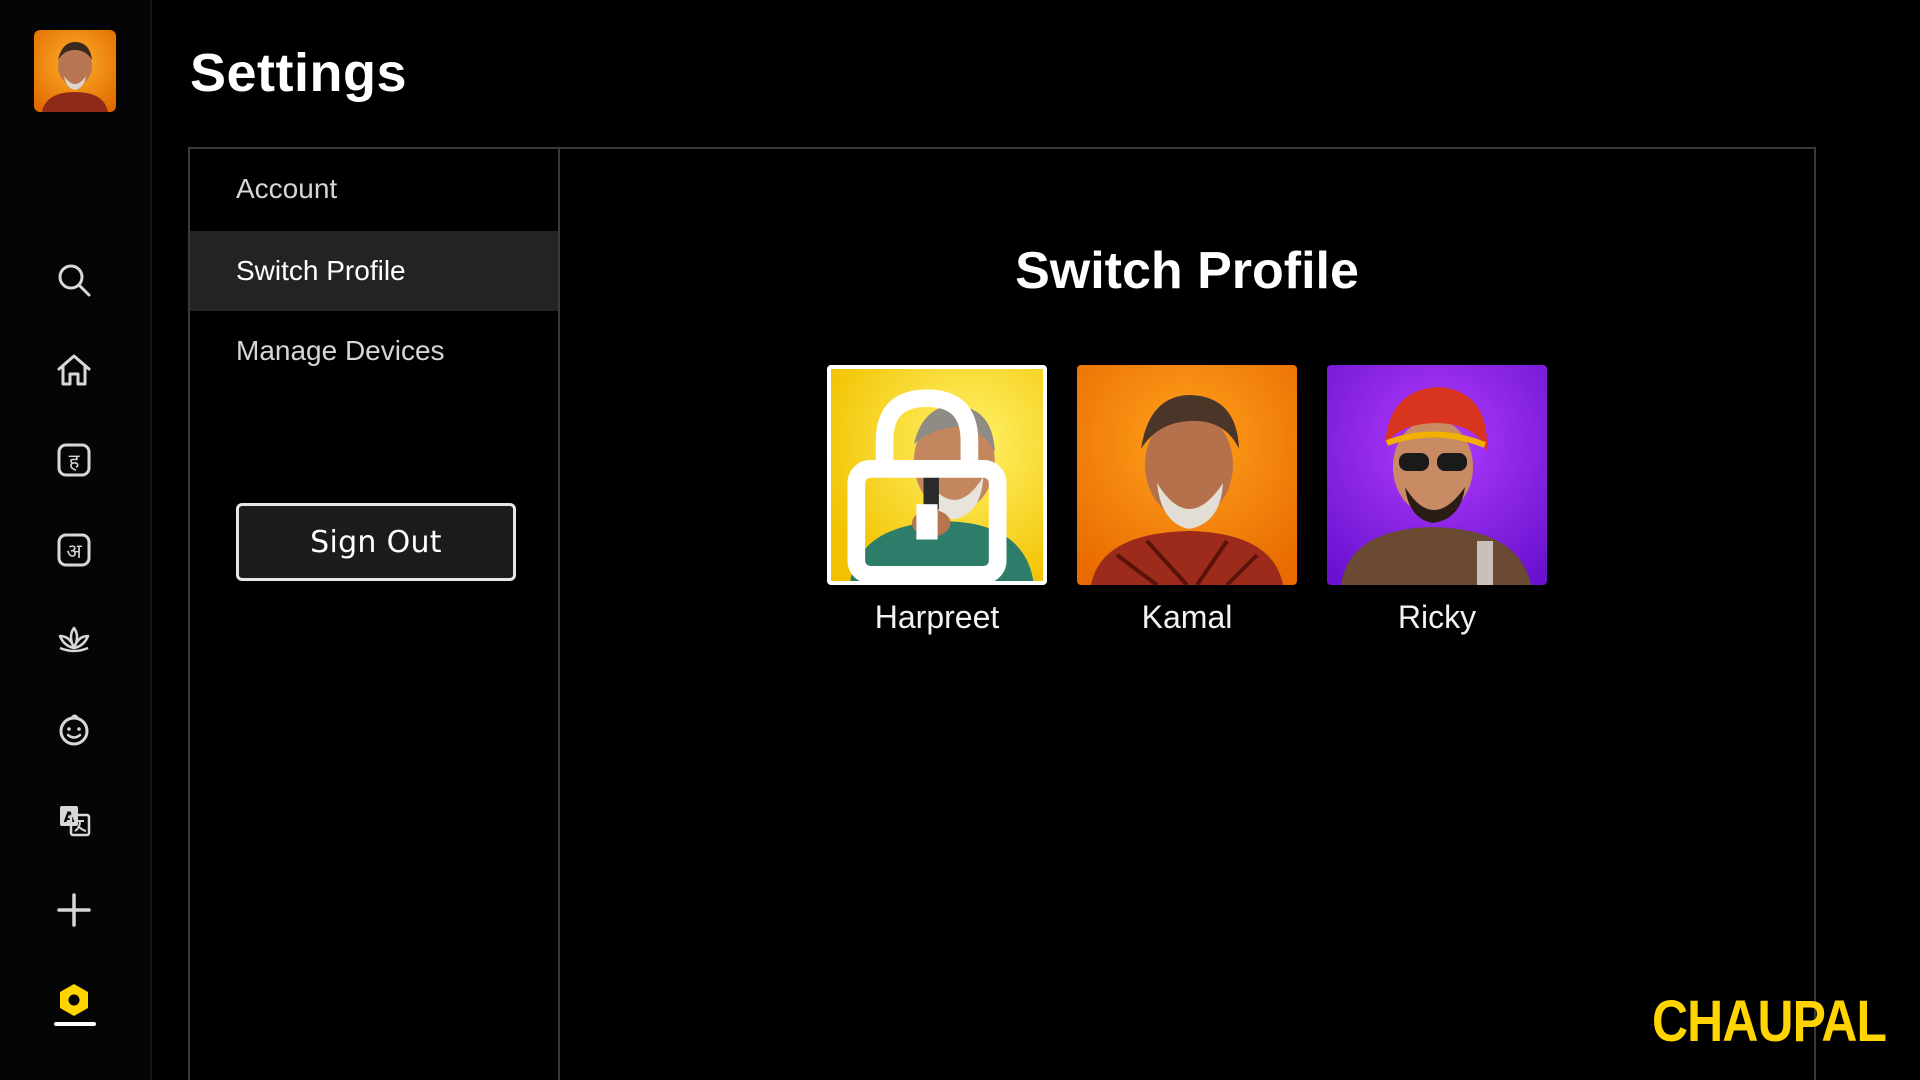  I want to click on home-icon, so click(74, 370).